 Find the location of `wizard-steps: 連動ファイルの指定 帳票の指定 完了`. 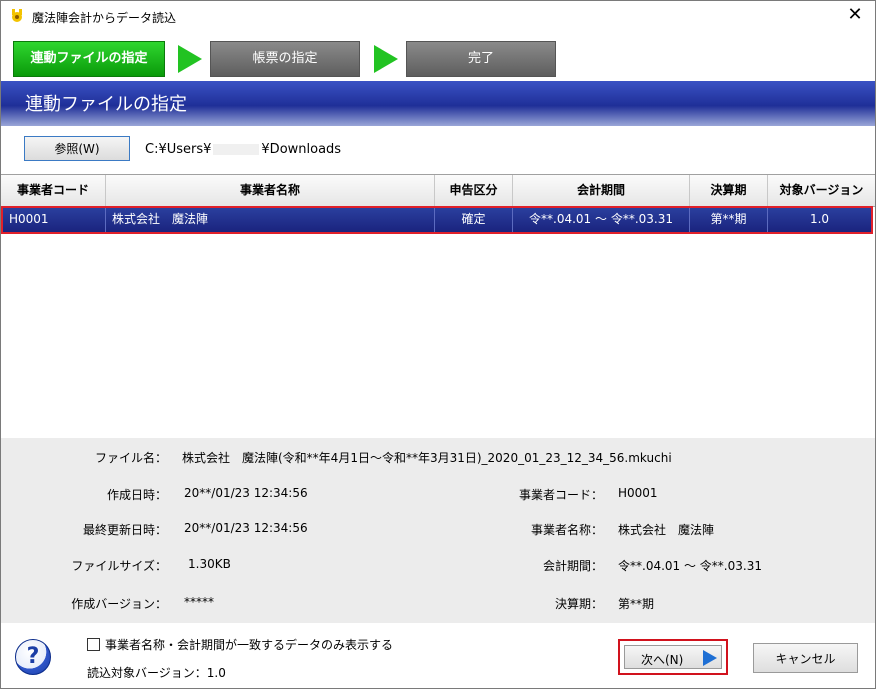

wizard-steps: 連動ファイルの指定 帳票の指定 完了 is located at coordinates (438, 56).